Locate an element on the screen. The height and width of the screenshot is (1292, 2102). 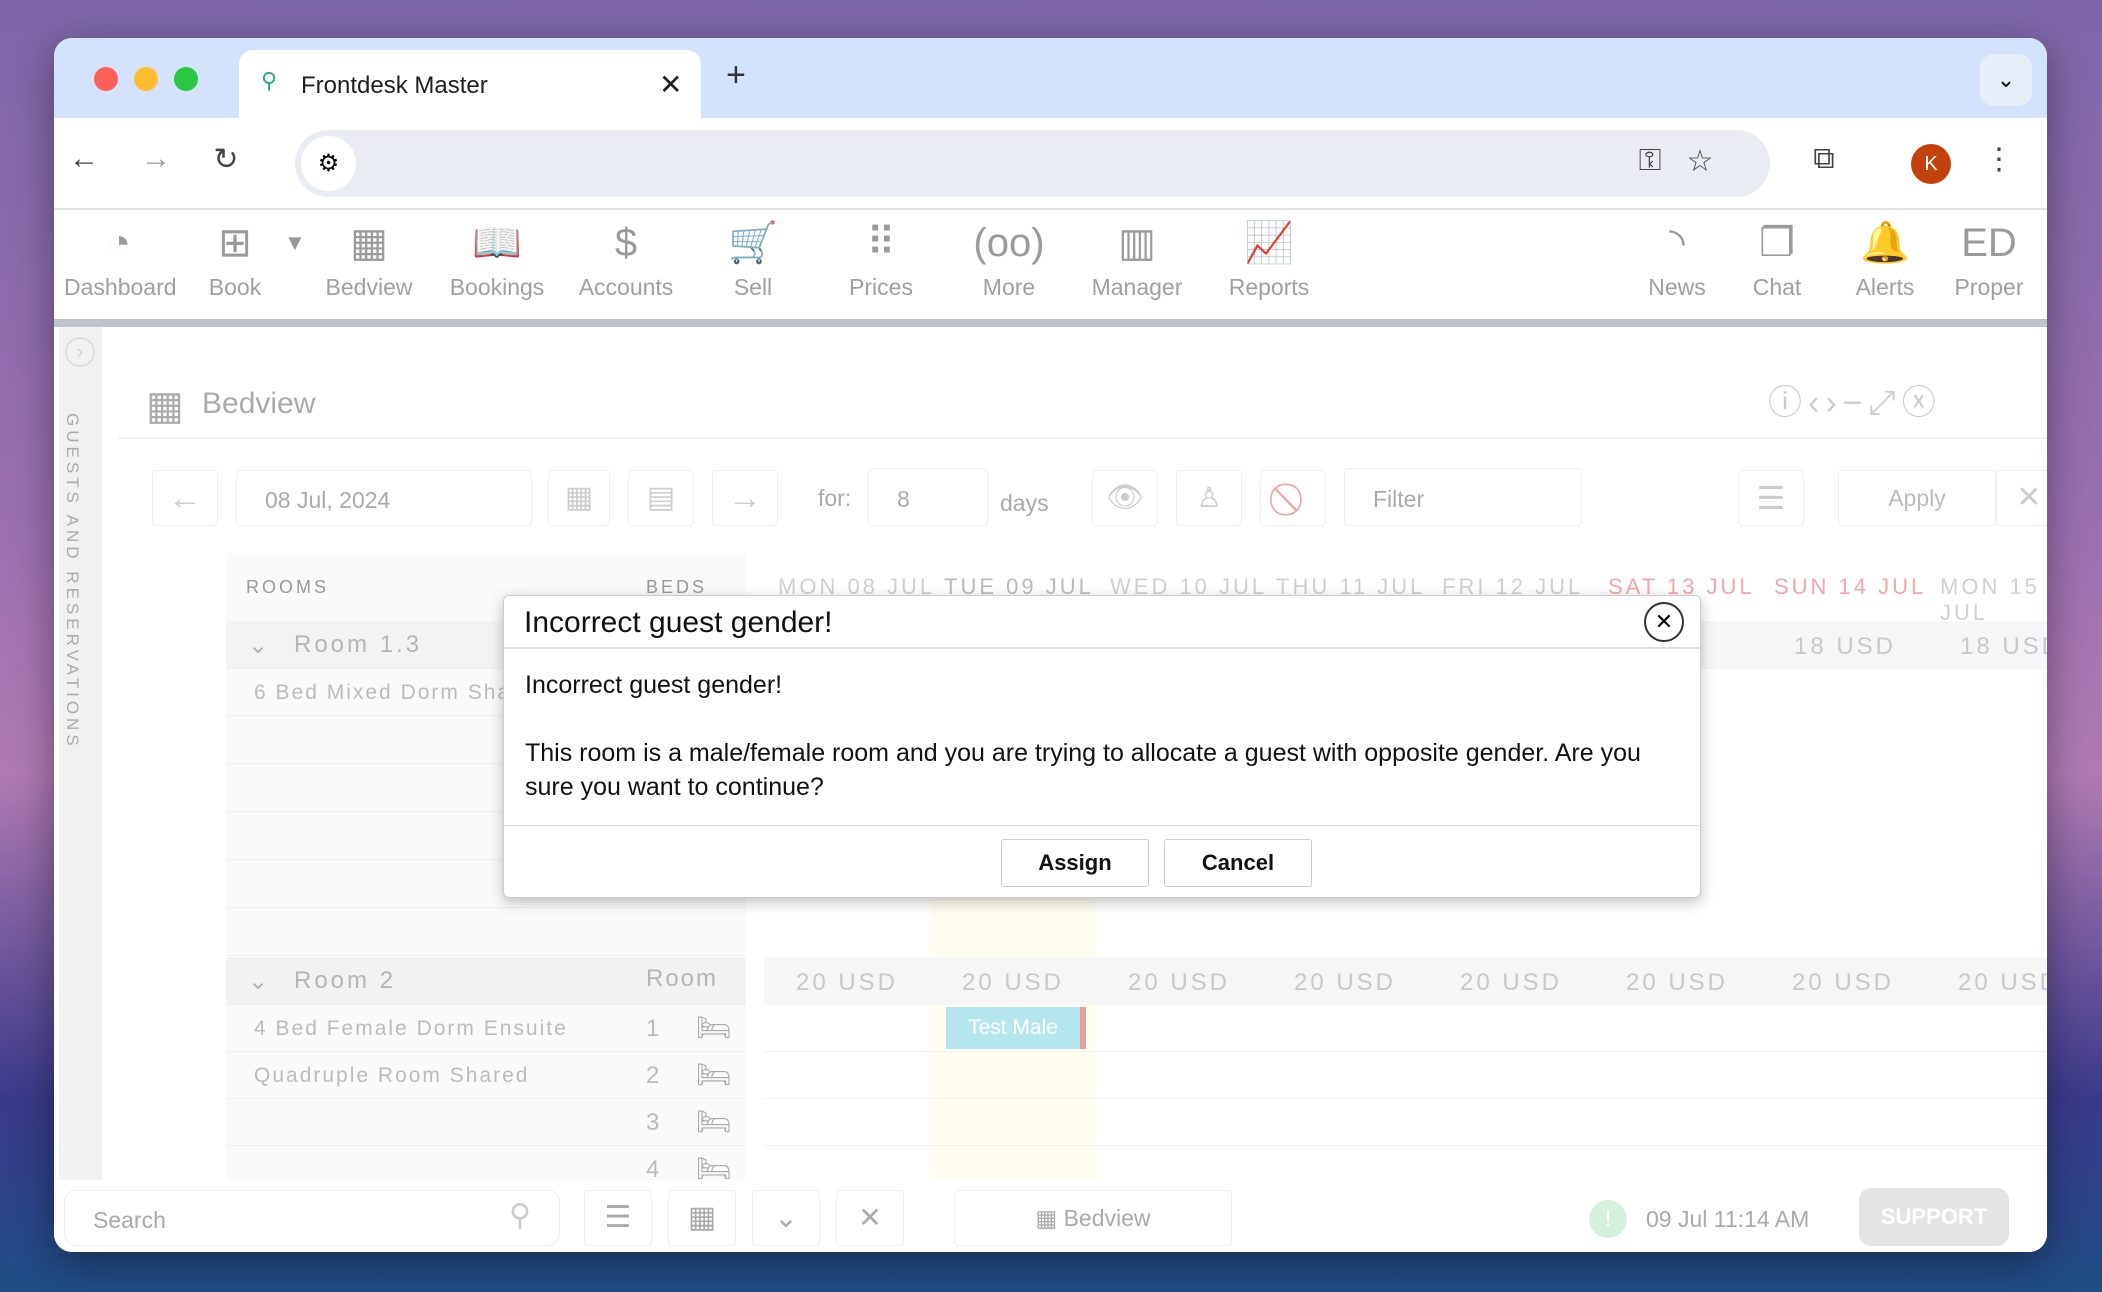
bedview-icon: ▦ is located at coordinates (1049, 1218).